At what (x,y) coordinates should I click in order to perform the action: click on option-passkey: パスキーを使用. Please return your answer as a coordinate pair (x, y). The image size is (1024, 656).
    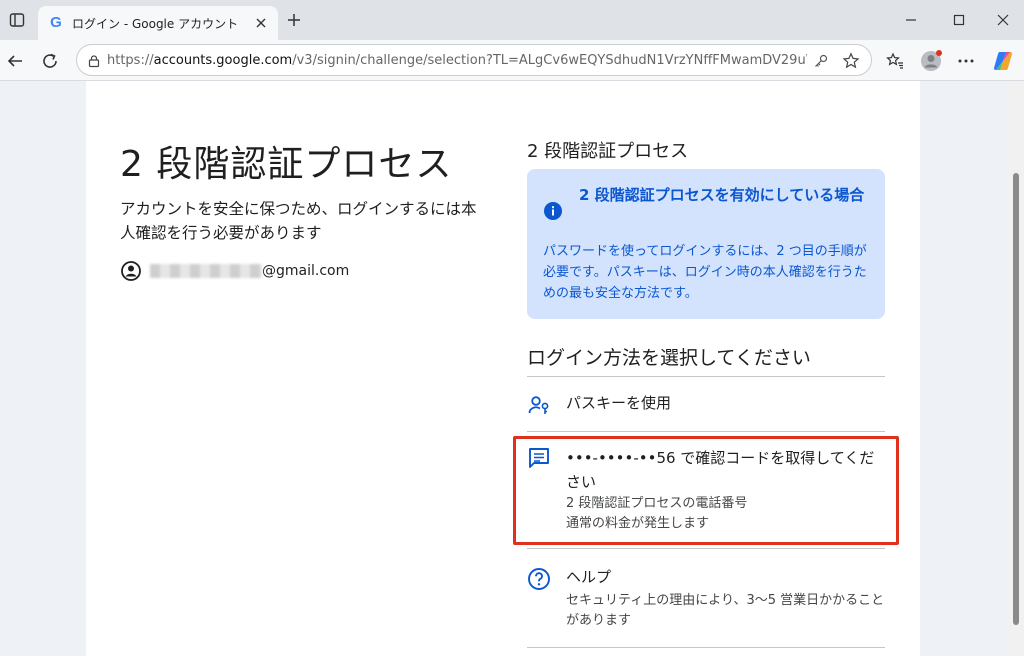
    Looking at the image, I should click on (706, 404).